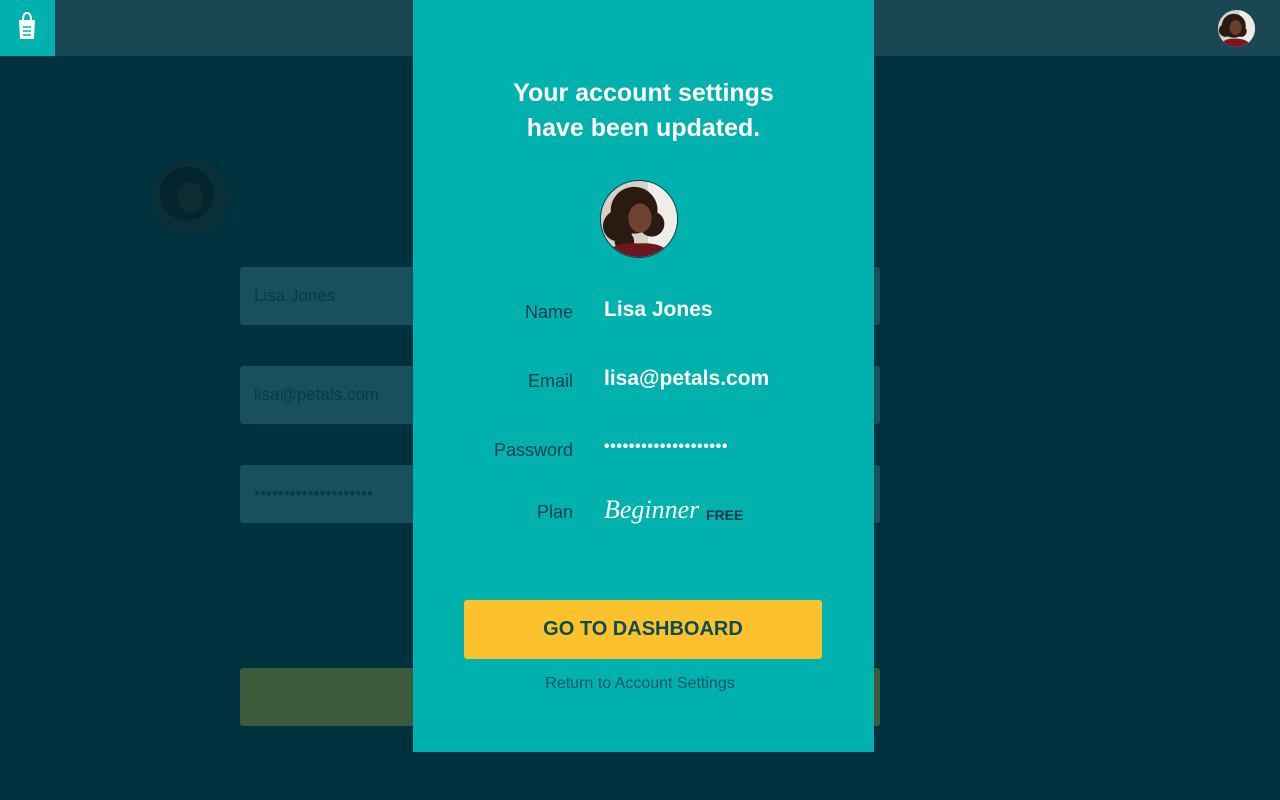 Image resolution: width=1280 pixels, height=800 pixels. What do you see at coordinates (533, 450) in the screenshot?
I see `password-label: Password` at bounding box center [533, 450].